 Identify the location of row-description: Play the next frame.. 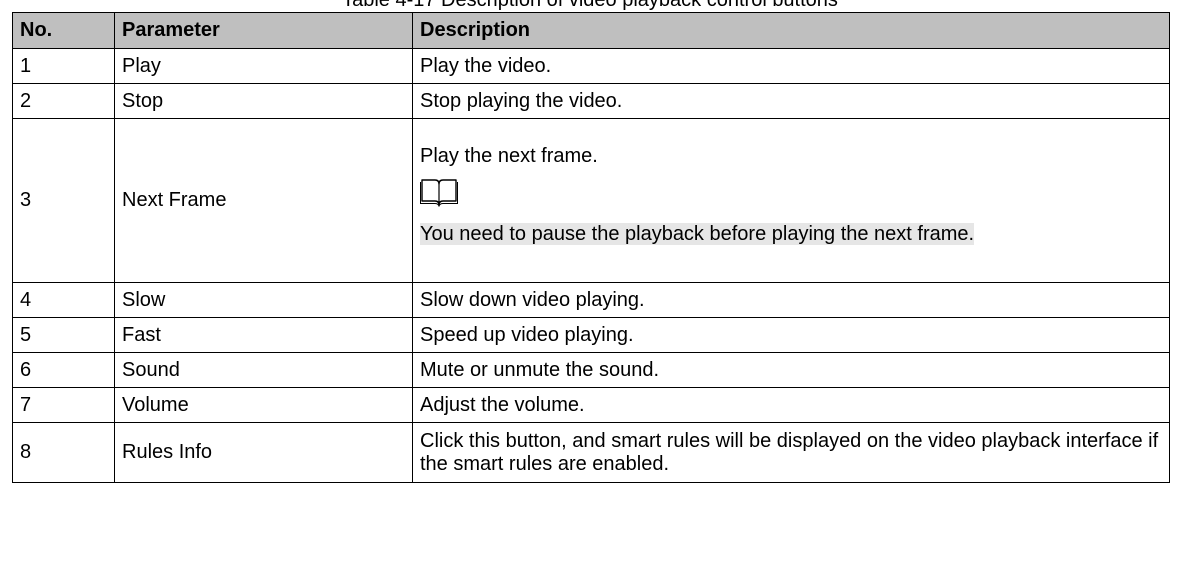
(509, 156).